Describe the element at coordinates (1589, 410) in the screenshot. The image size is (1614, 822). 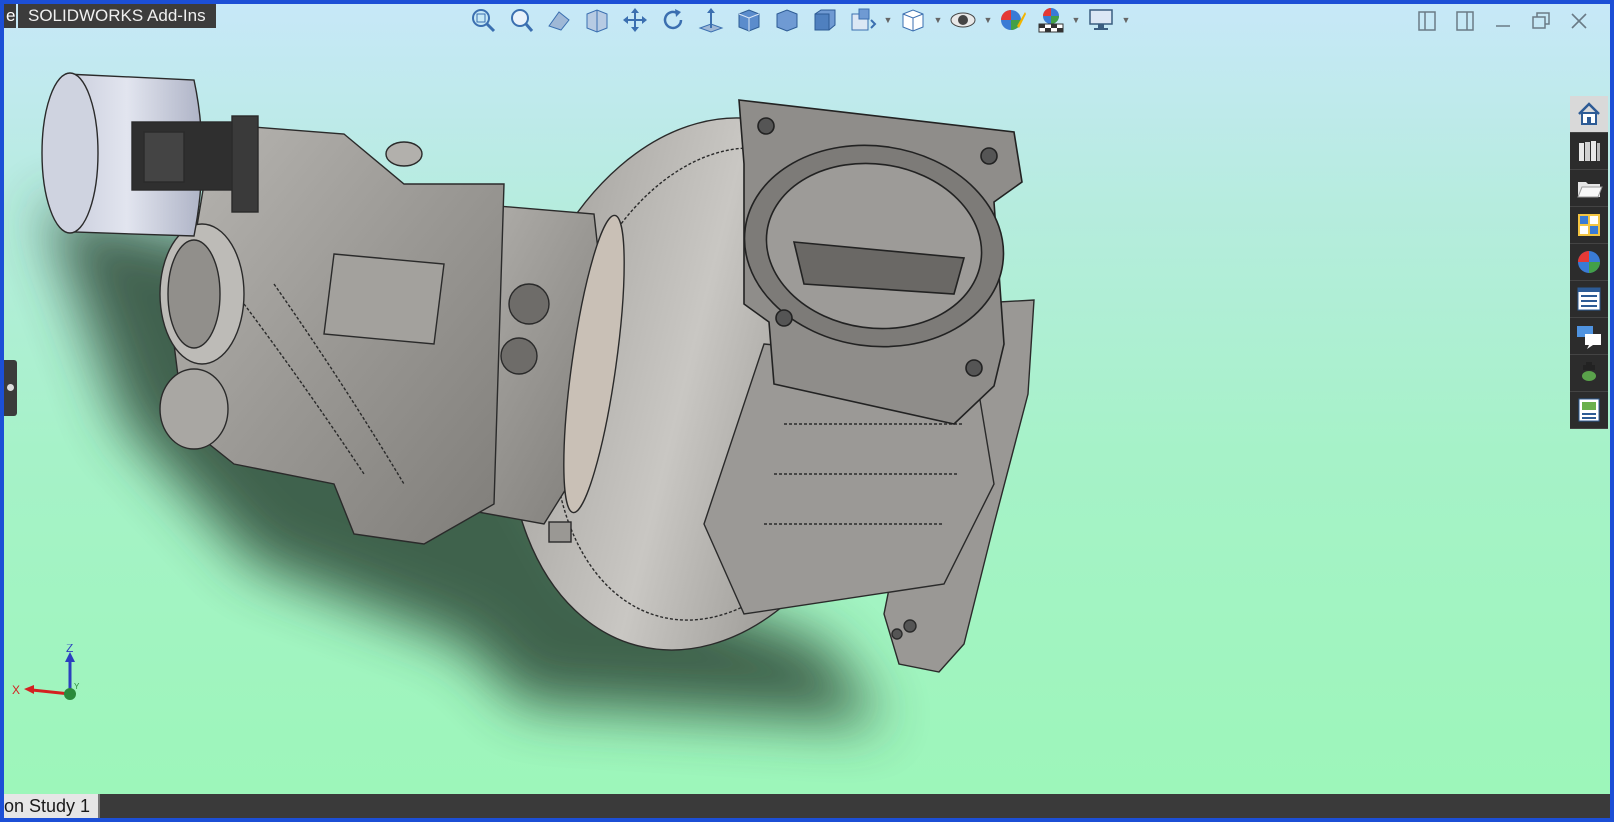
I see `tasks-icon` at that location.